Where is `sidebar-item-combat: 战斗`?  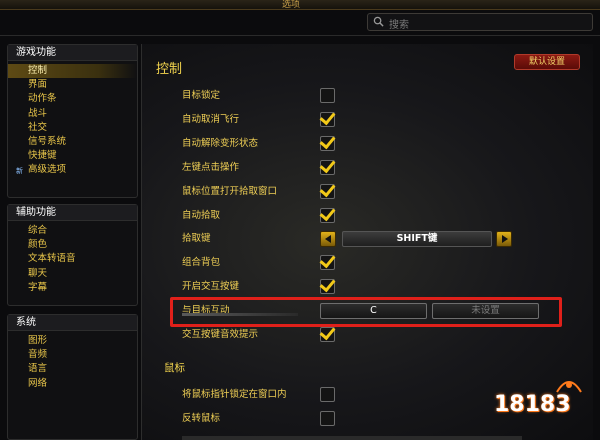
sidebar-item-combat: 战斗 is located at coordinates (72, 114).